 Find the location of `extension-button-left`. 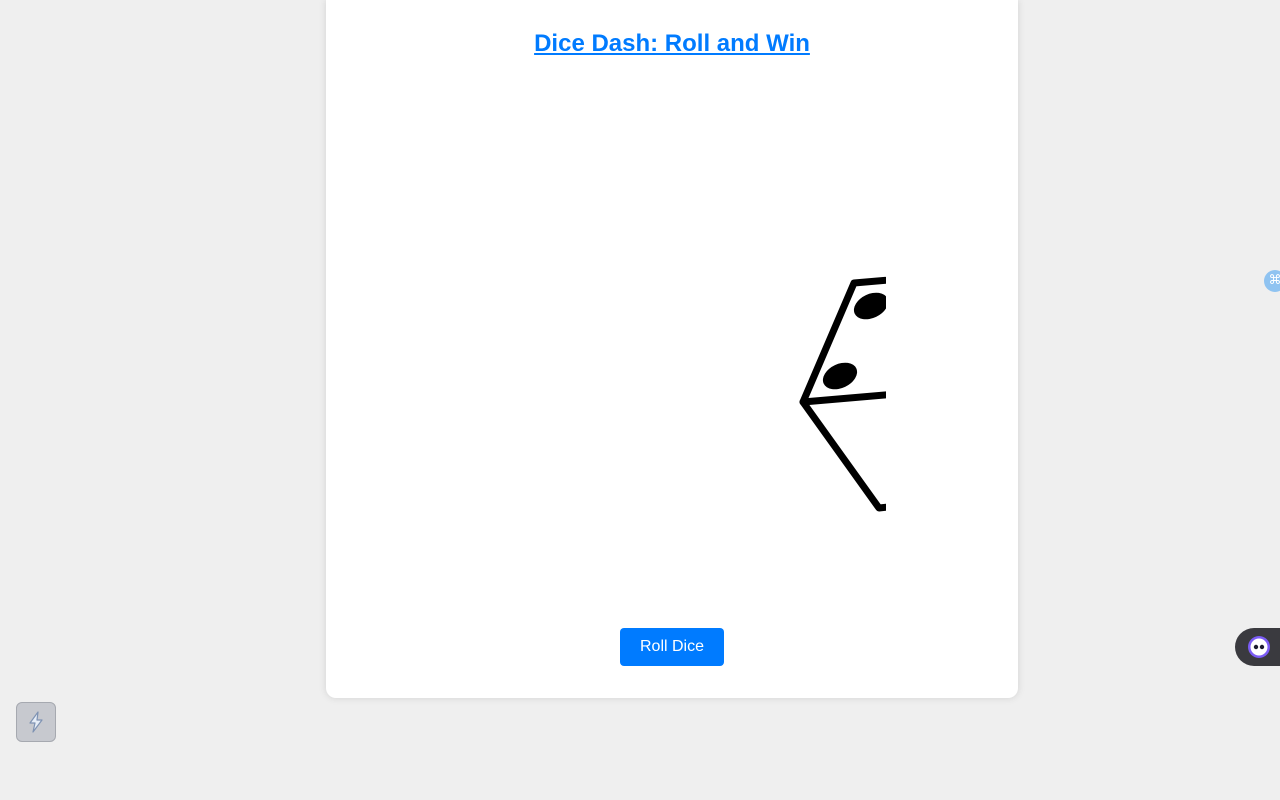

extension-button-left is located at coordinates (36, 722).